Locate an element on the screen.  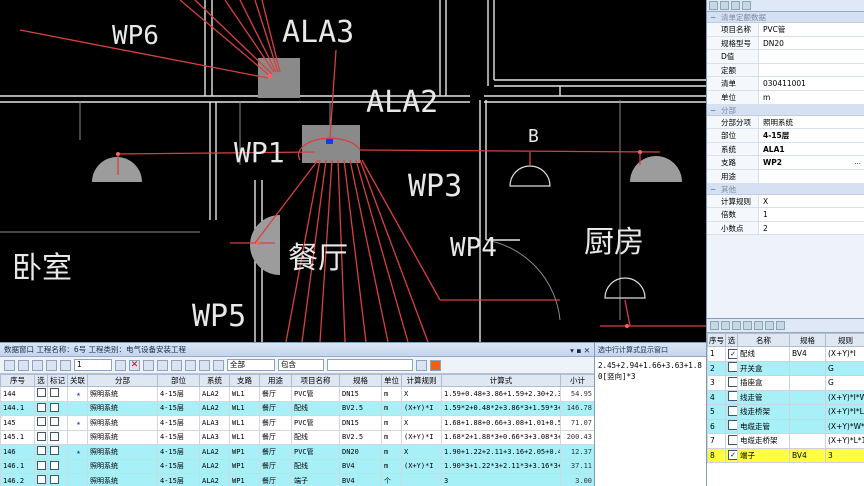
section-list: 清单定额数据 is located at coordinates (785, 17).